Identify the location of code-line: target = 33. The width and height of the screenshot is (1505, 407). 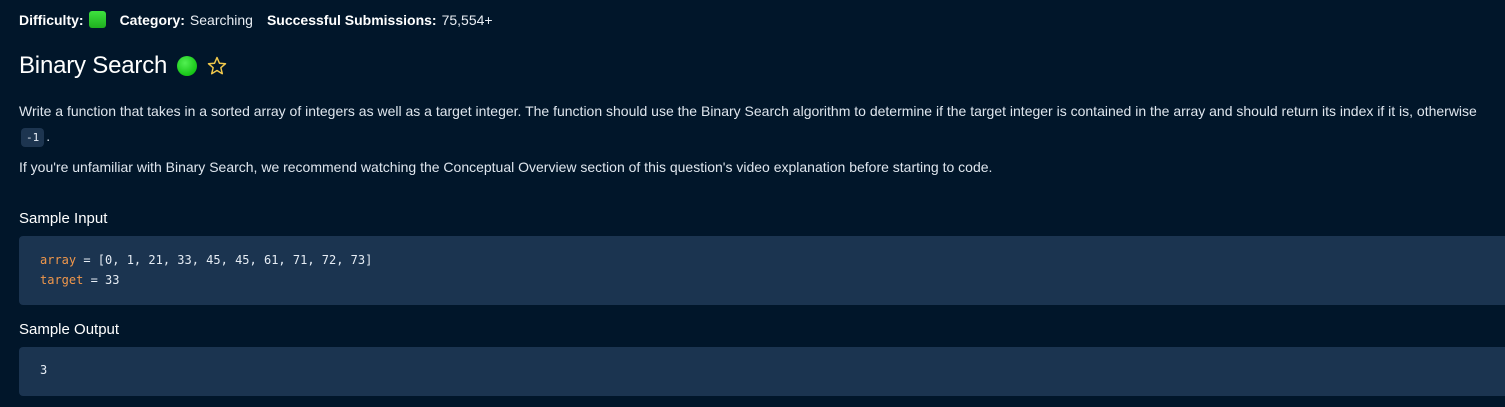
(772, 280).